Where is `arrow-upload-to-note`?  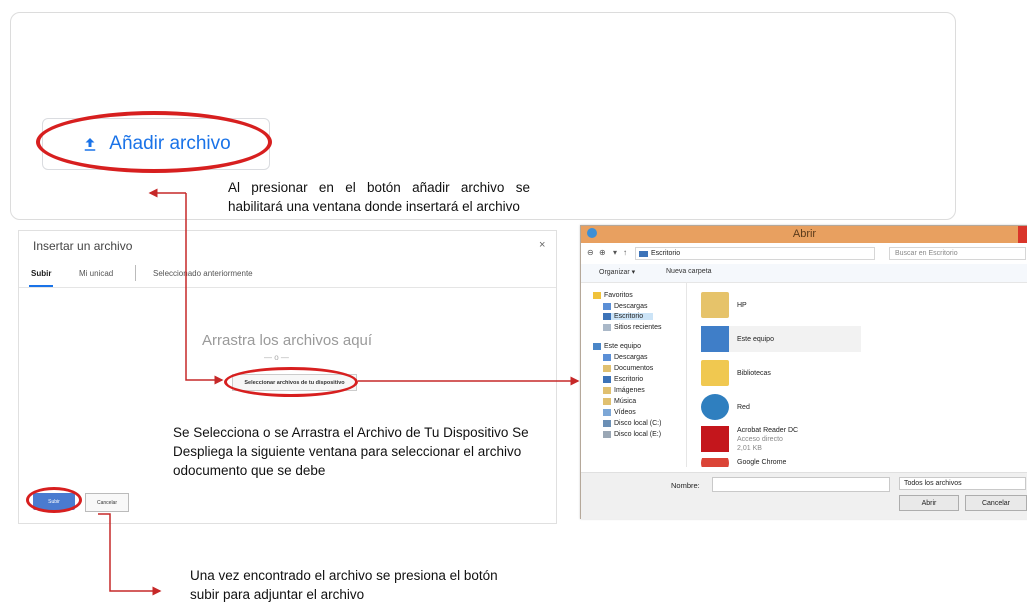
arrow-upload-to-note is located at coordinates (130, 554).